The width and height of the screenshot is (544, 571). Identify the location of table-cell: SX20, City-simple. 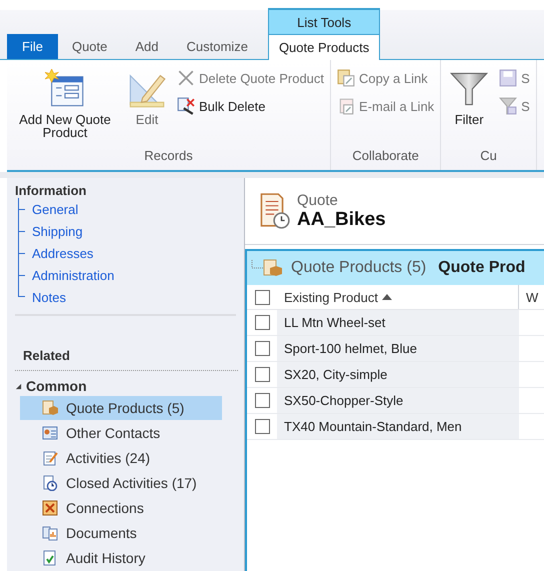
(398, 374).